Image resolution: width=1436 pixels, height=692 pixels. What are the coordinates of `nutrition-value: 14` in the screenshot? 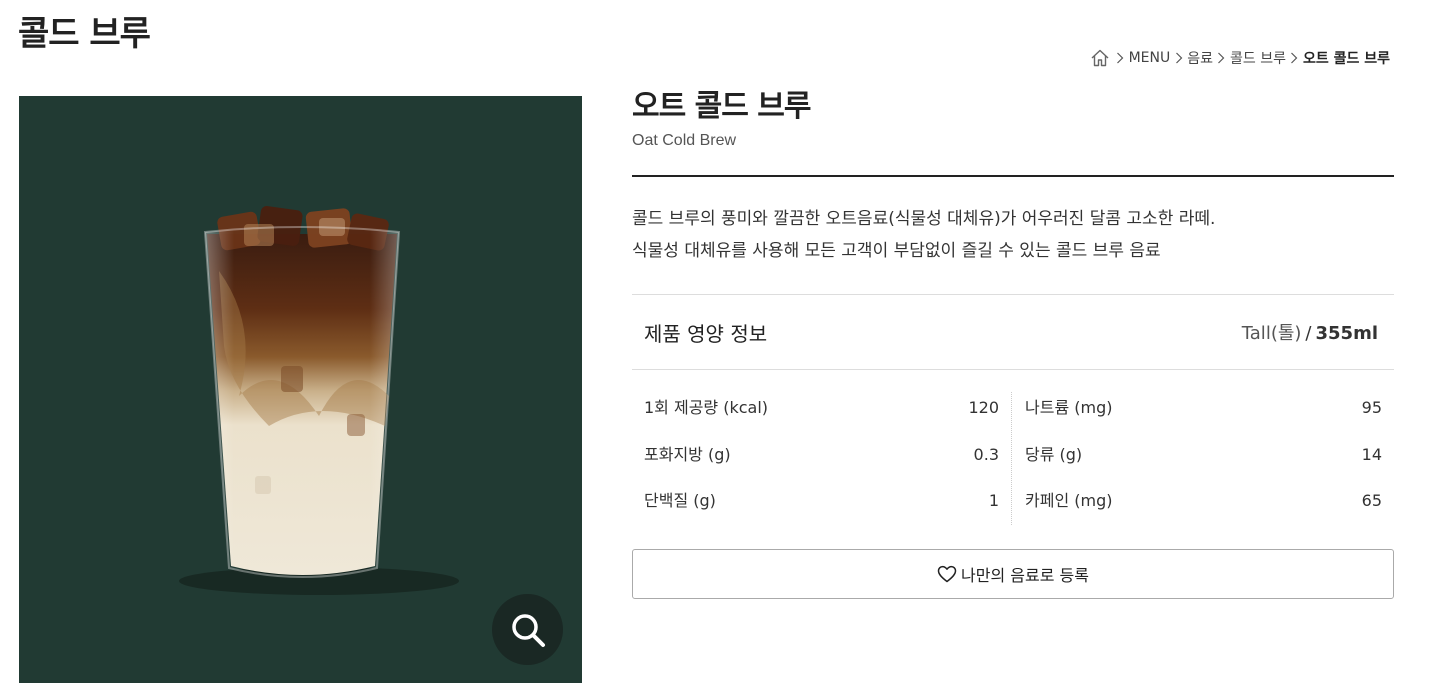 It's located at (1371, 454).